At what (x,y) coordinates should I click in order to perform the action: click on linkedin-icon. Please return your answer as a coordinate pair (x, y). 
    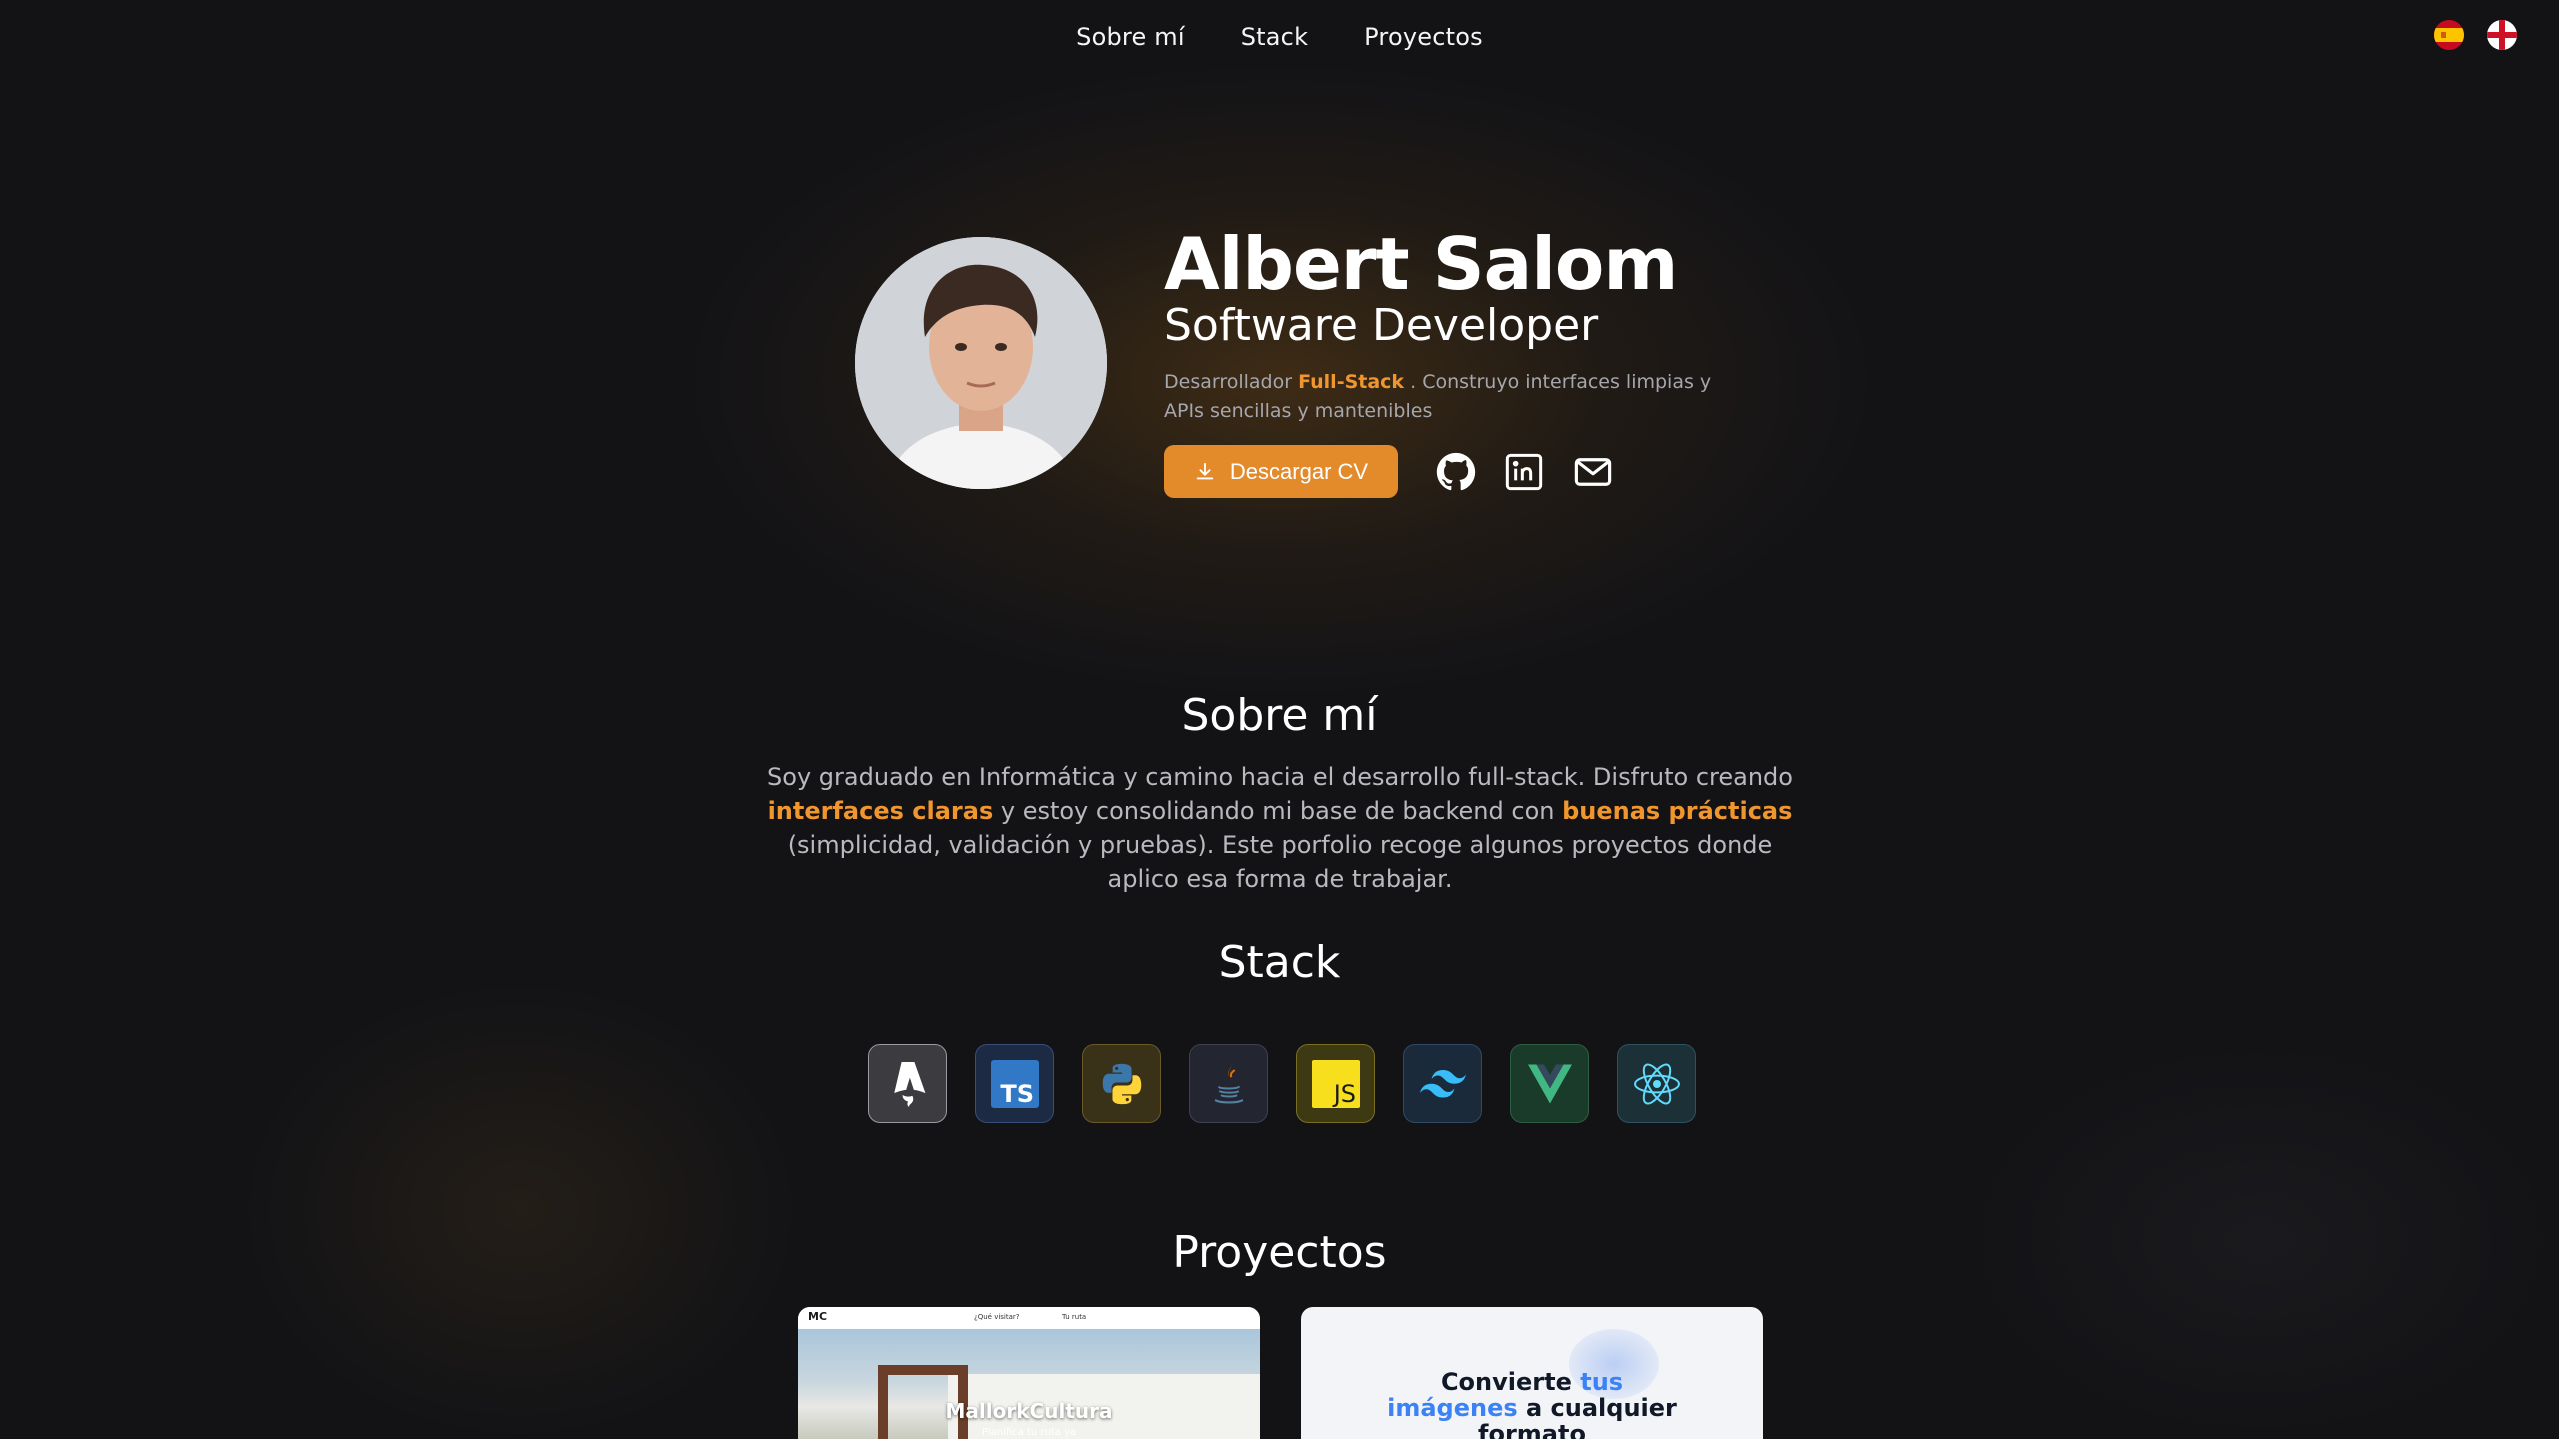
    Looking at the image, I should click on (1524, 472).